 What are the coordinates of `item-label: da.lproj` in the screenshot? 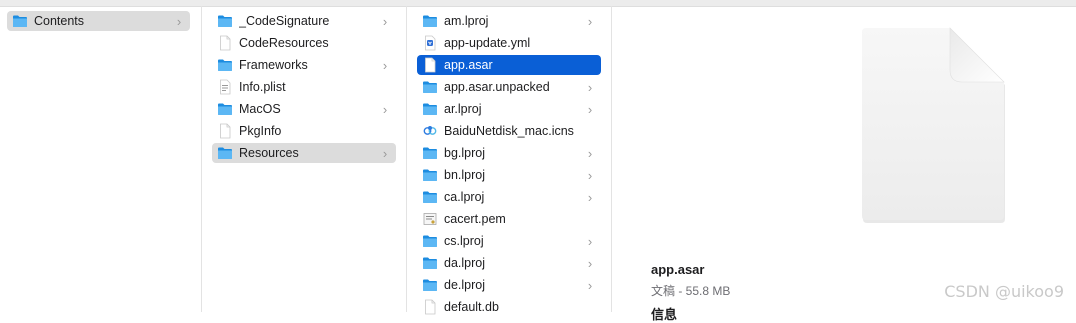 It's located at (464, 263).